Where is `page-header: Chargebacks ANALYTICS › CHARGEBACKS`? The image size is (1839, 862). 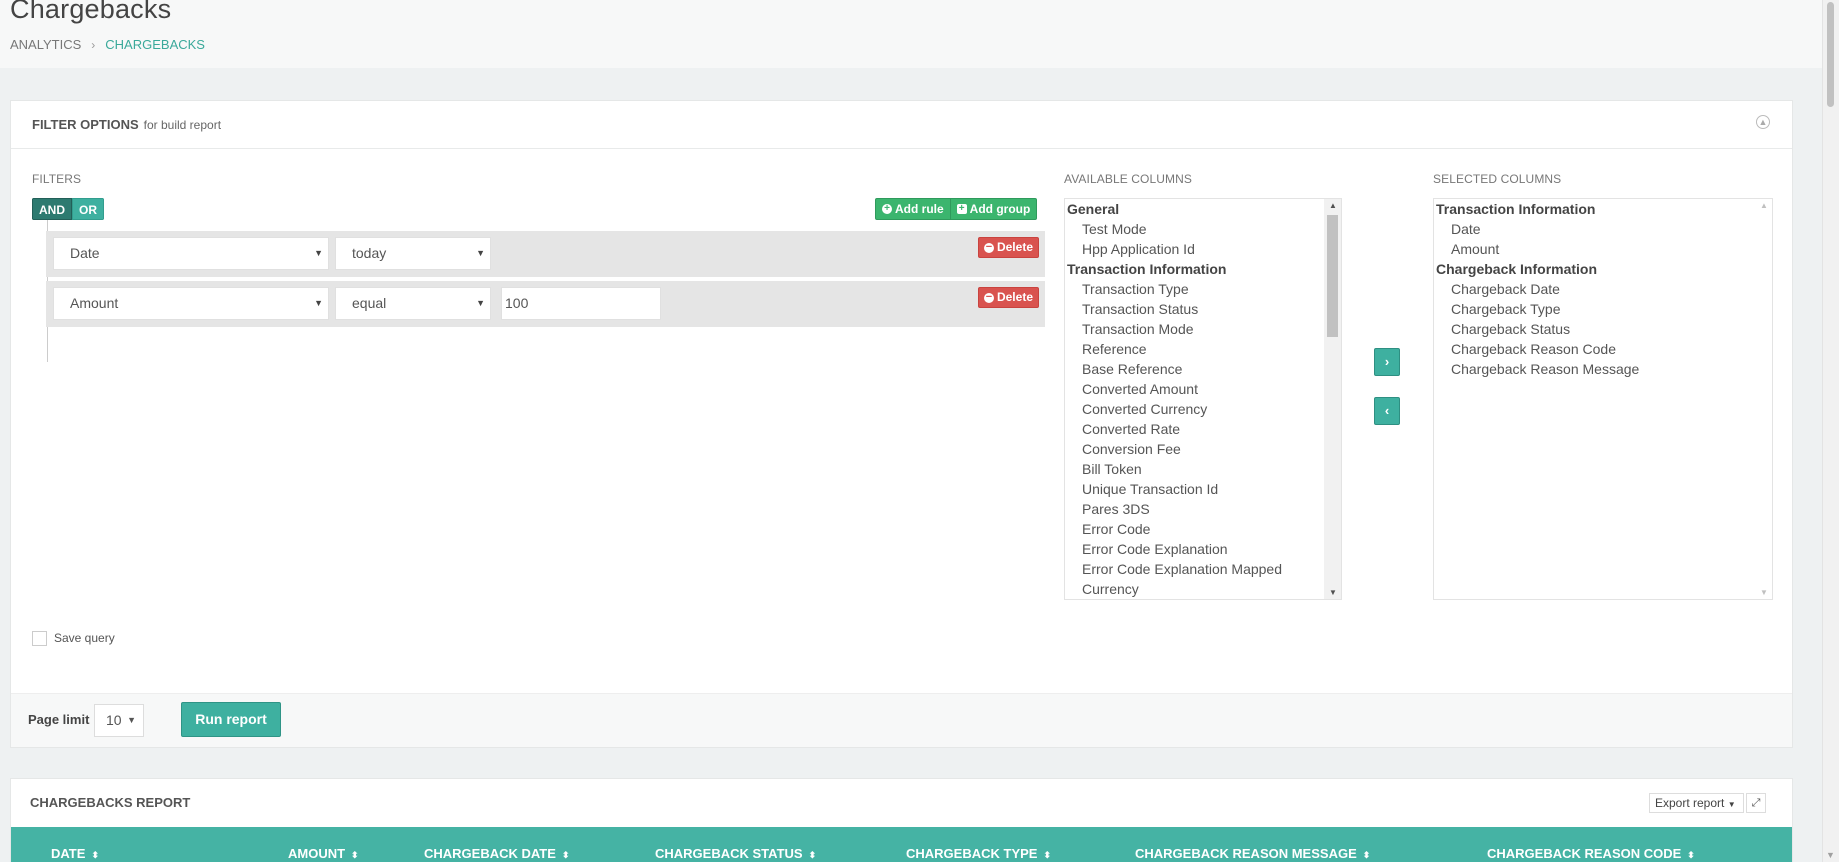 page-header: Chargebacks ANALYTICS › CHARGEBACKS is located at coordinates (911, 34).